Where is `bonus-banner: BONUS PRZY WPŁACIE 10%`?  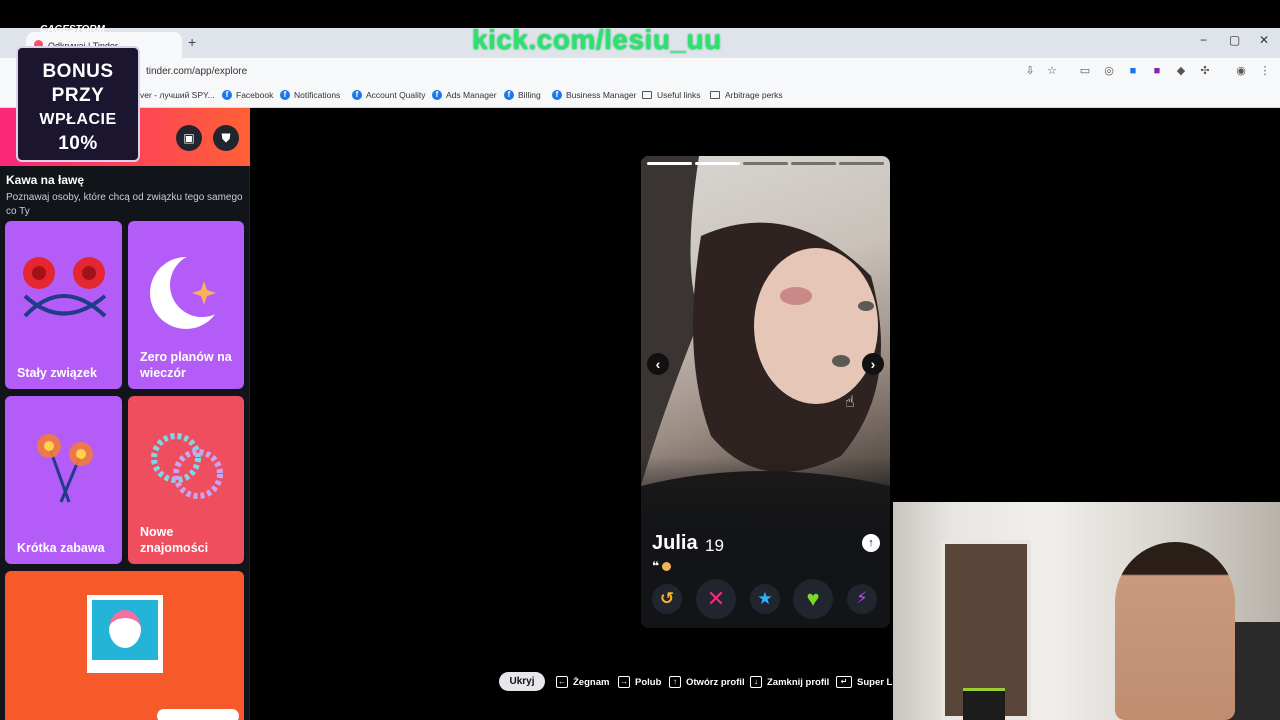
bonus-banner: BONUS PRZY WPŁACIE 10% is located at coordinates (78, 104).